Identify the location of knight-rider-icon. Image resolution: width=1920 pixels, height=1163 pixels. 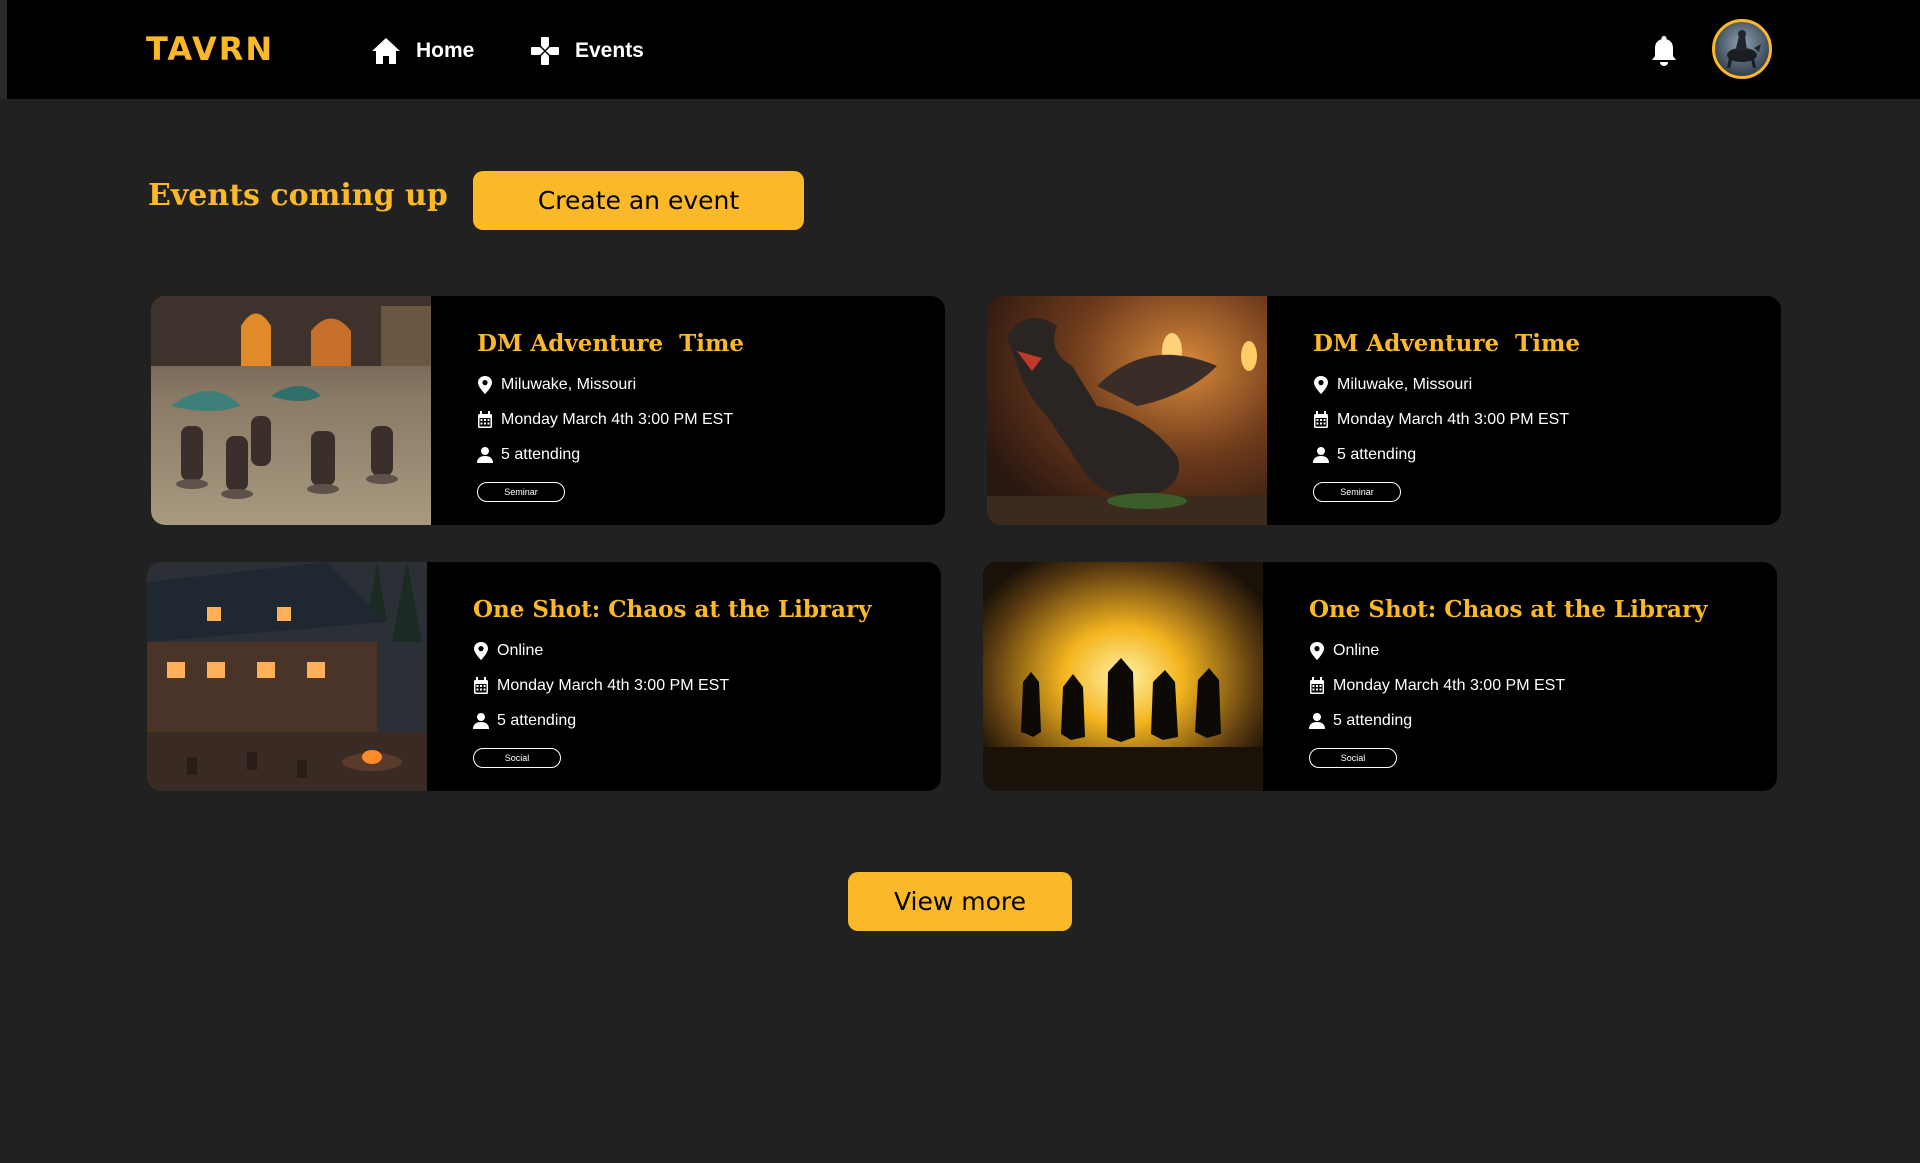
(1744, 49).